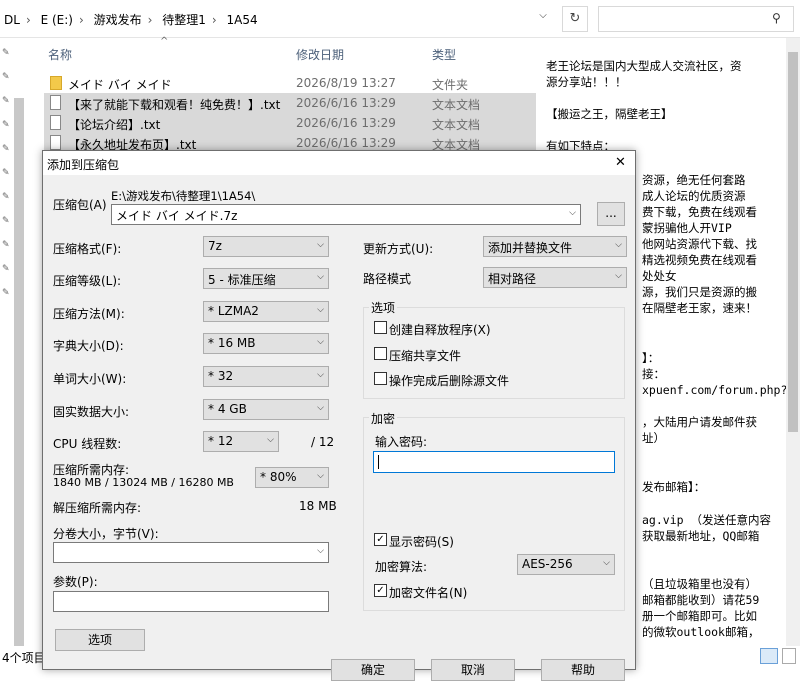 This screenshot has height=681, width=800. I want to click on file-name: メイド バイ メイド, so click(120, 85).